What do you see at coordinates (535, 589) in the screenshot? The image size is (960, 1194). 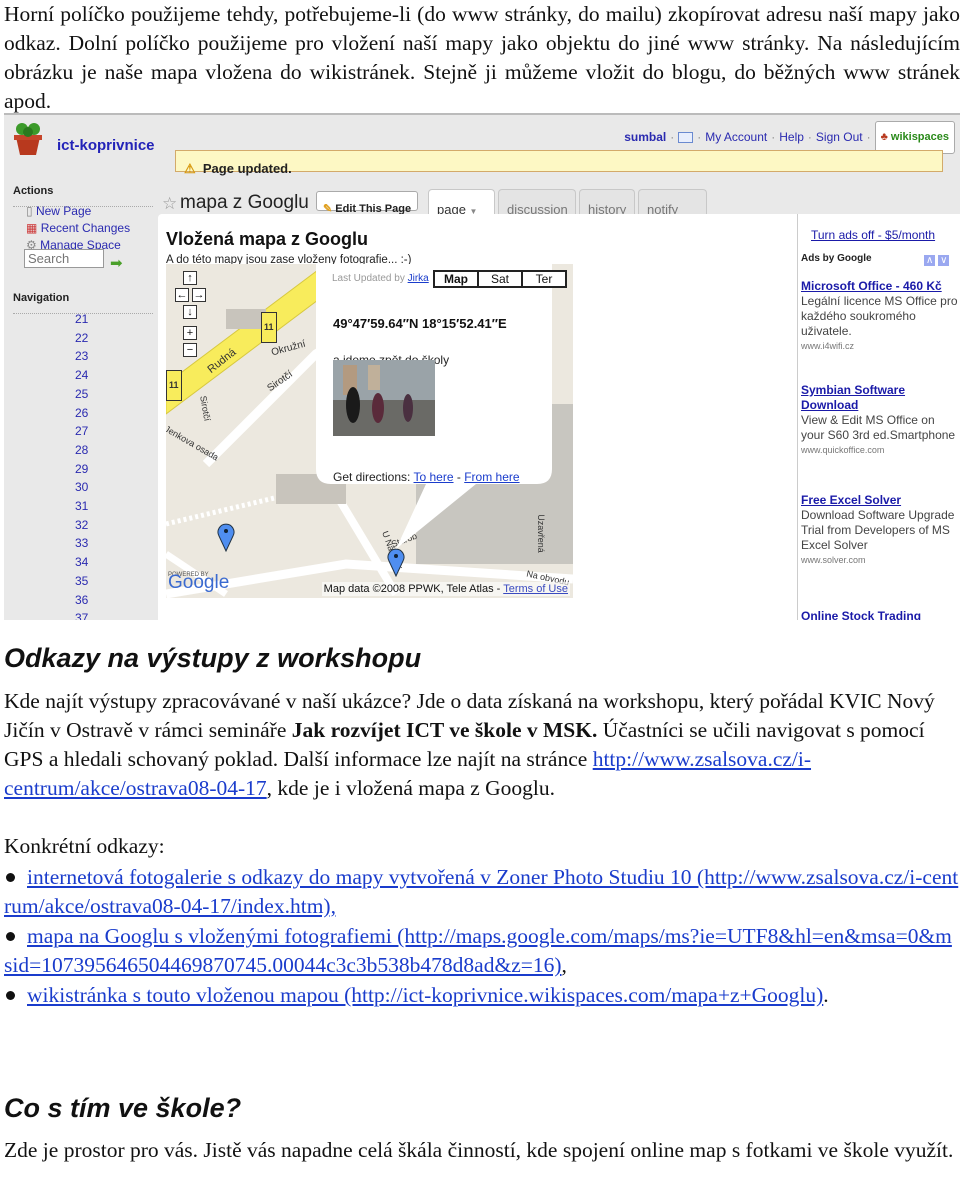 I see `terms-link: Terms of Use` at bounding box center [535, 589].